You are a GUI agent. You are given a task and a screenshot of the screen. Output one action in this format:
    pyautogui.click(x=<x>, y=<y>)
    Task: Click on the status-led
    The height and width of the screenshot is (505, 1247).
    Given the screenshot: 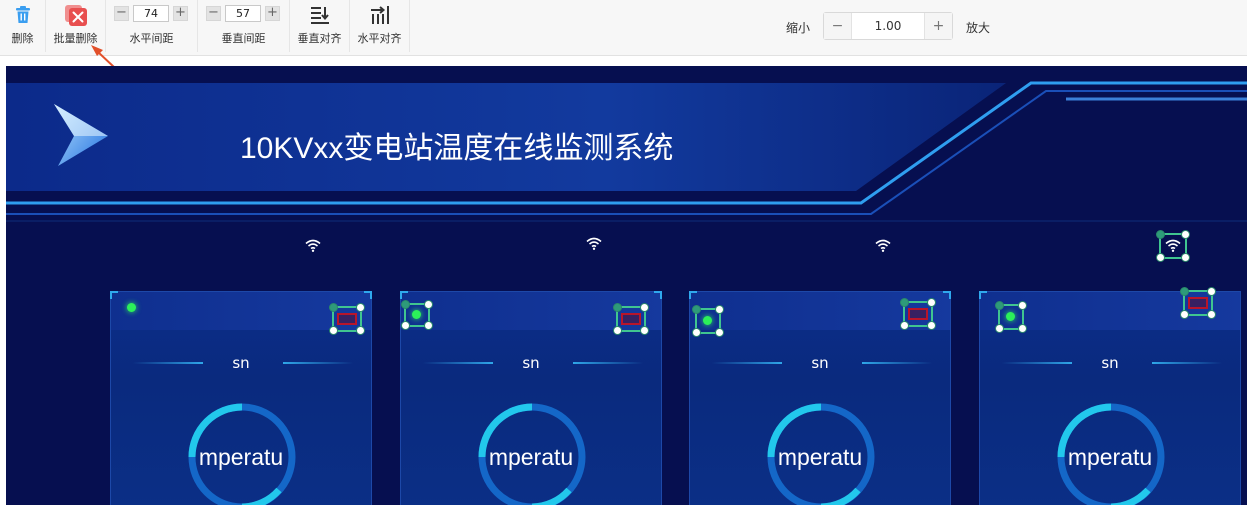 What is the action you would take?
    pyautogui.click(x=131, y=307)
    